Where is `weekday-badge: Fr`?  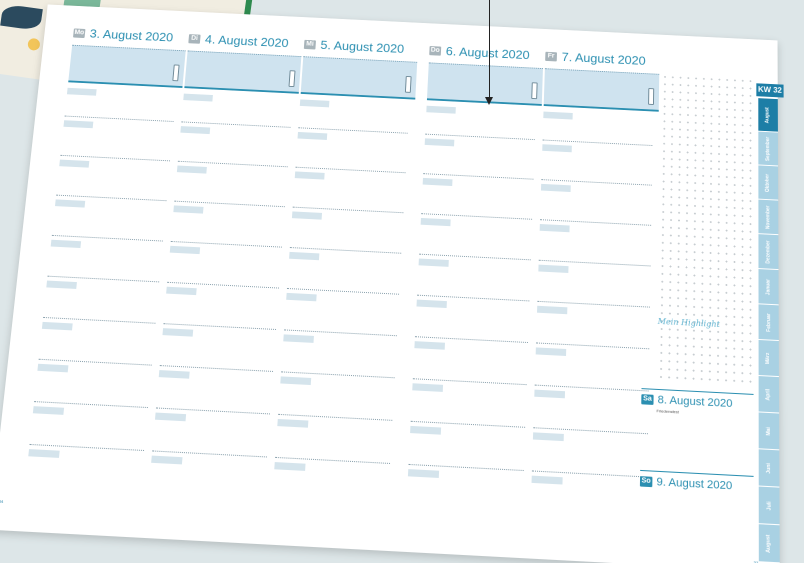
weekday-badge: Fr is located at coordinates (551, 56).